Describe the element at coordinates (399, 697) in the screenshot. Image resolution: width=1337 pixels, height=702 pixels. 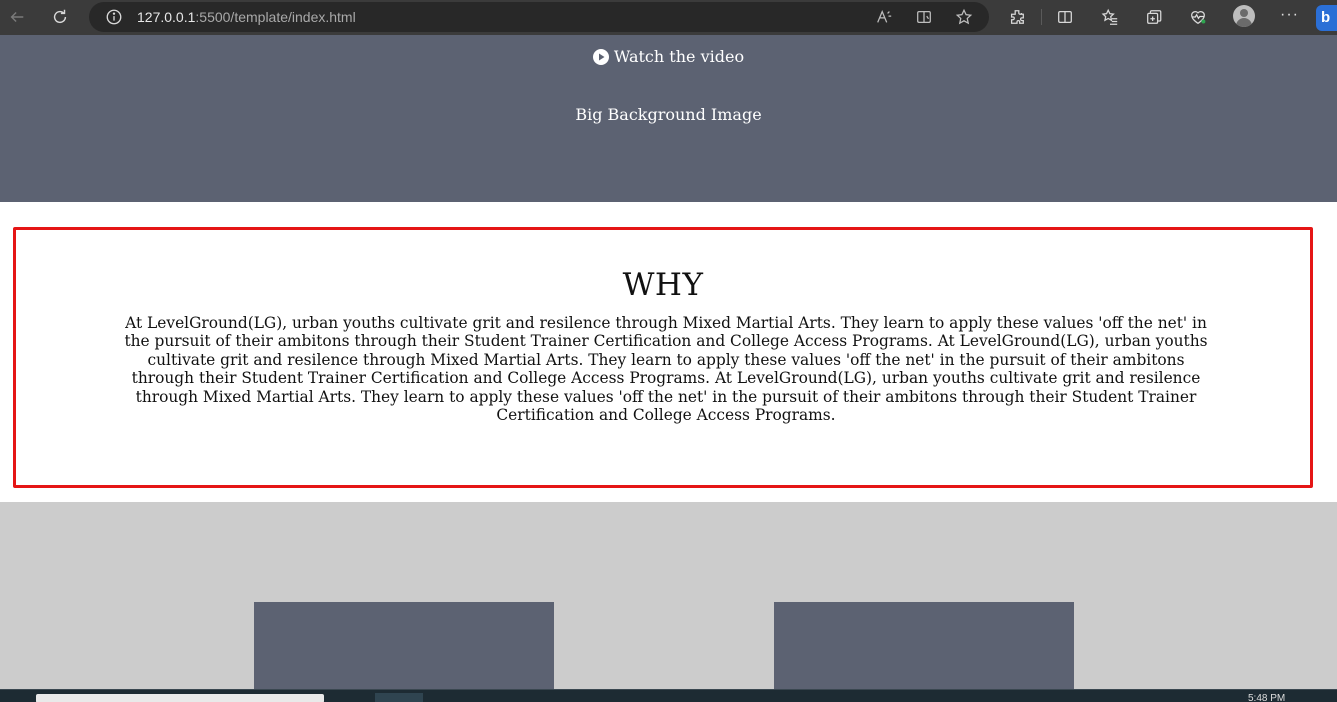
I see `taskbar-app-tile` at that location.